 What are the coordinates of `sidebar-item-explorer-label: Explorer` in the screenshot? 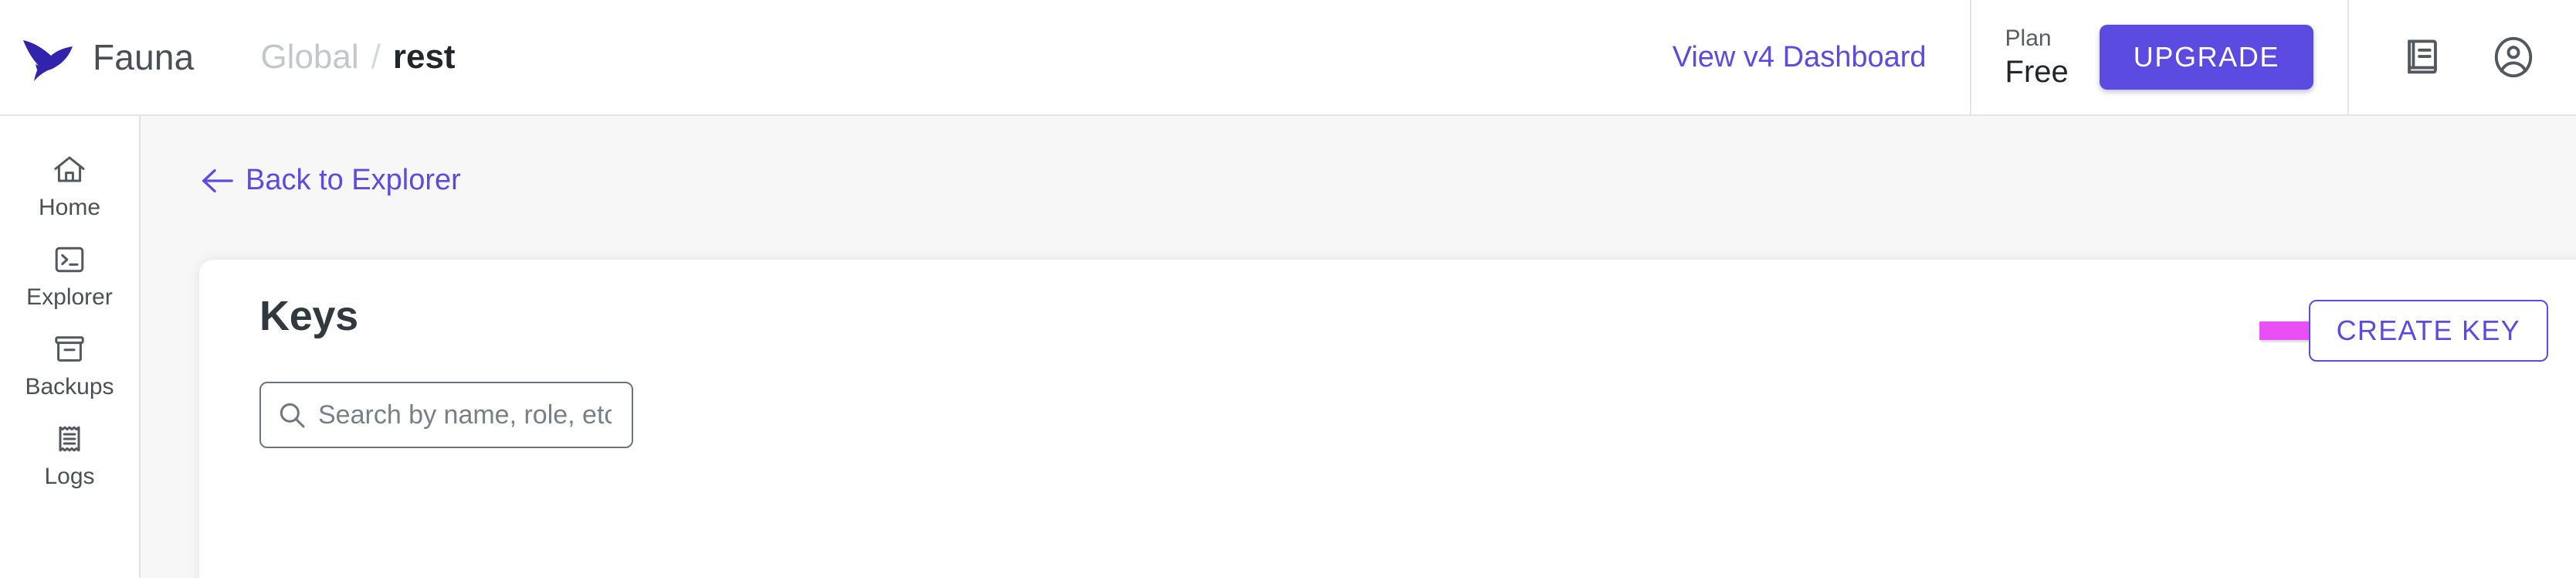 It's located at (69, 297).